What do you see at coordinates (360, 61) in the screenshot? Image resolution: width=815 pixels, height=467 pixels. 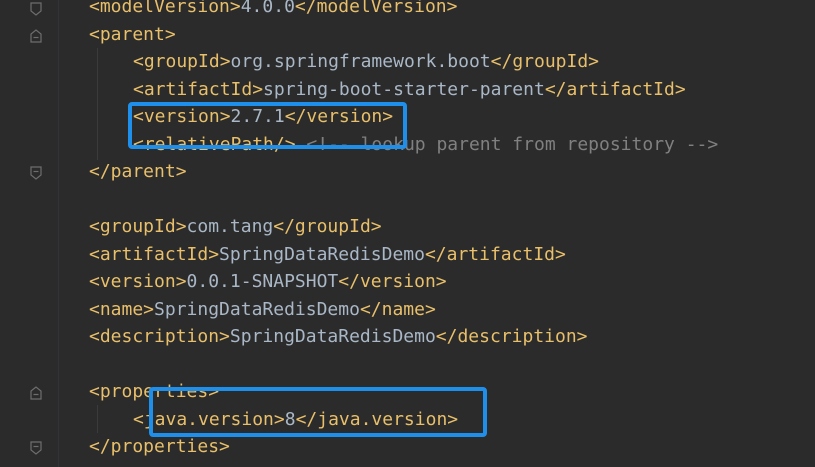 I see `xml-text: org.springframework.boot` at bounding box center [360, 61].